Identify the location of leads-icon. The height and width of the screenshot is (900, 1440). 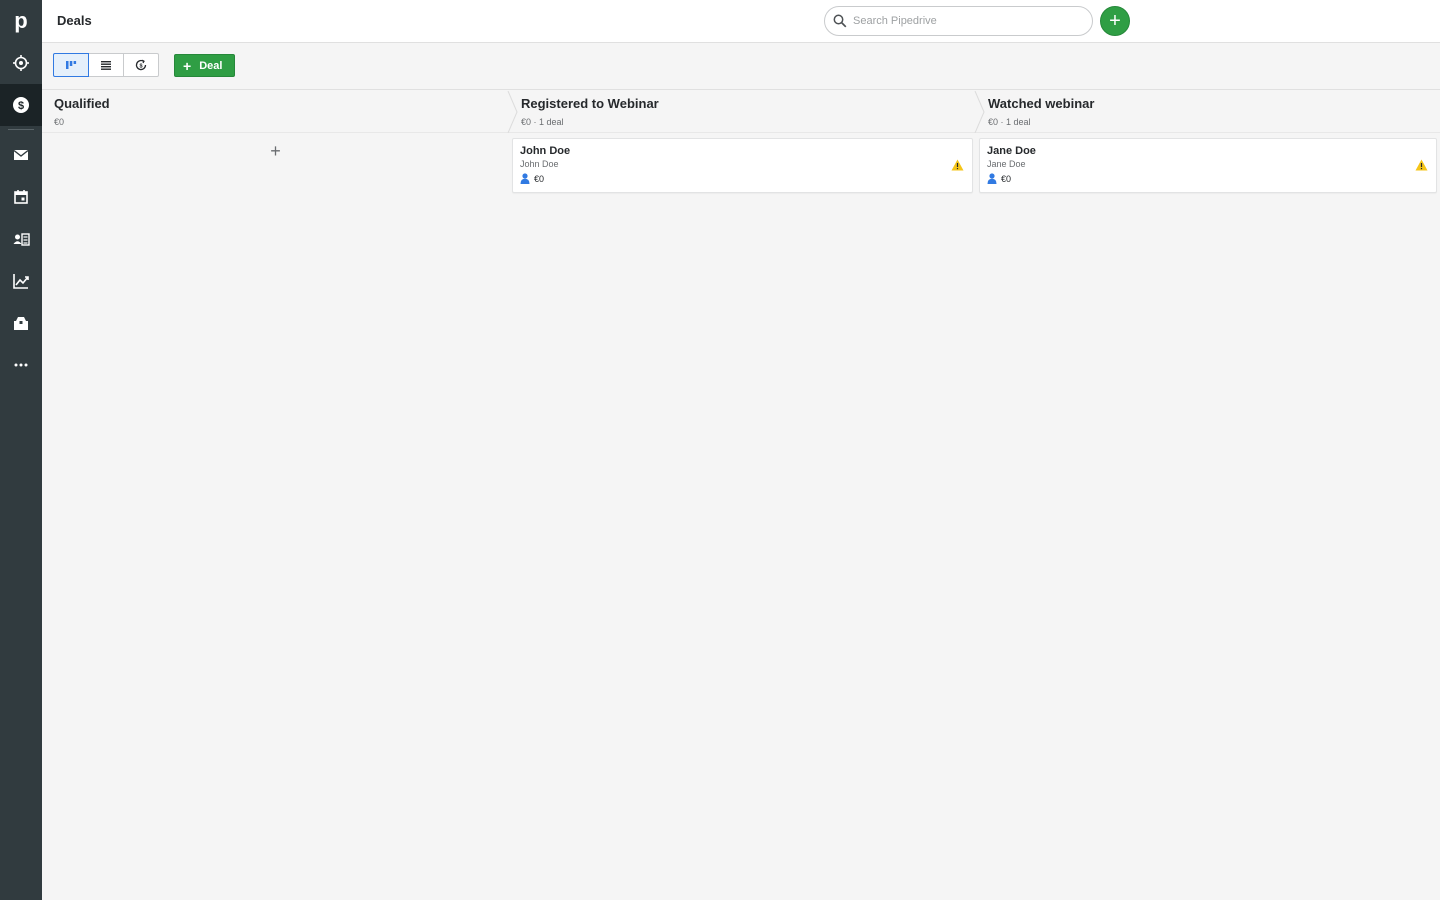
(21, 63).